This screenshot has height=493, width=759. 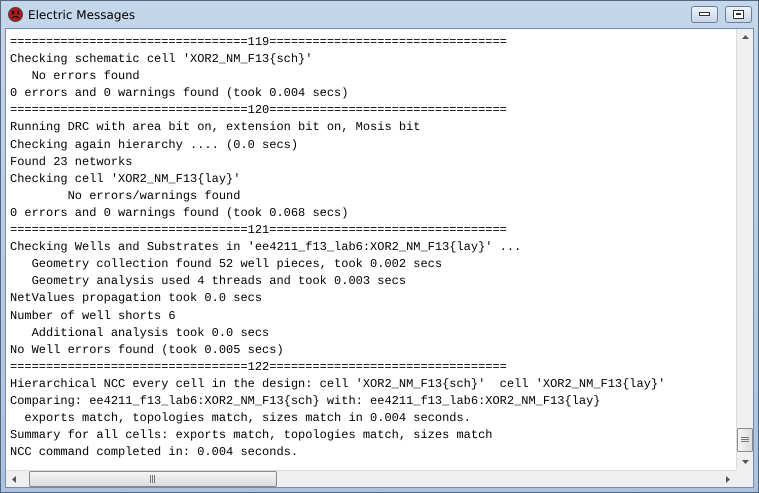 What do you see at coordinates (153, 196) in the screenshot?
I see `log-line: No errors/warnings found` at bounding box center [153, 196].